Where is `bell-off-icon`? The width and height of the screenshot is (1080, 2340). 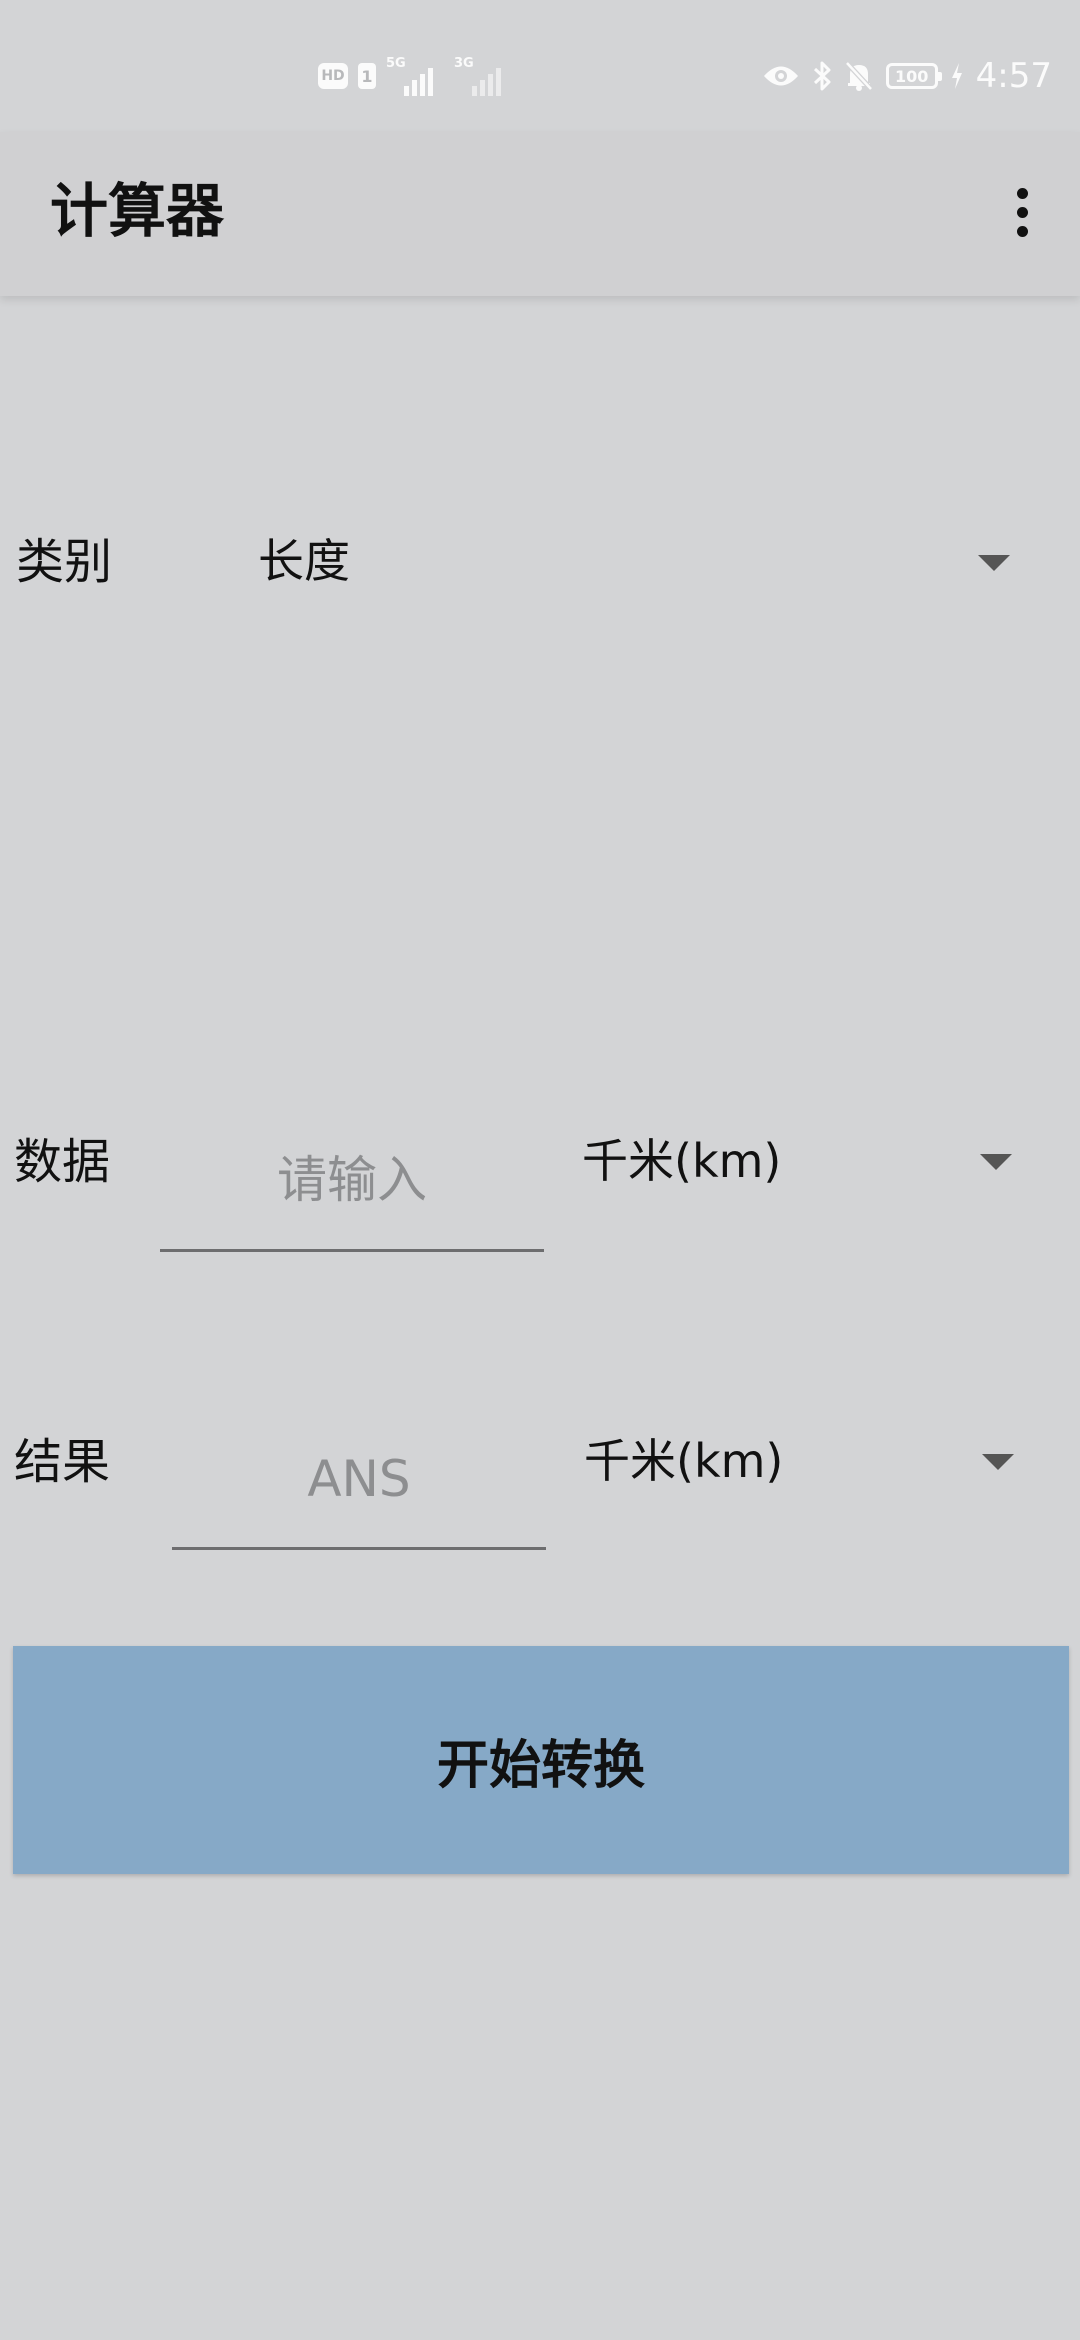 bell-off-icon is located at coordinates (858, 76).